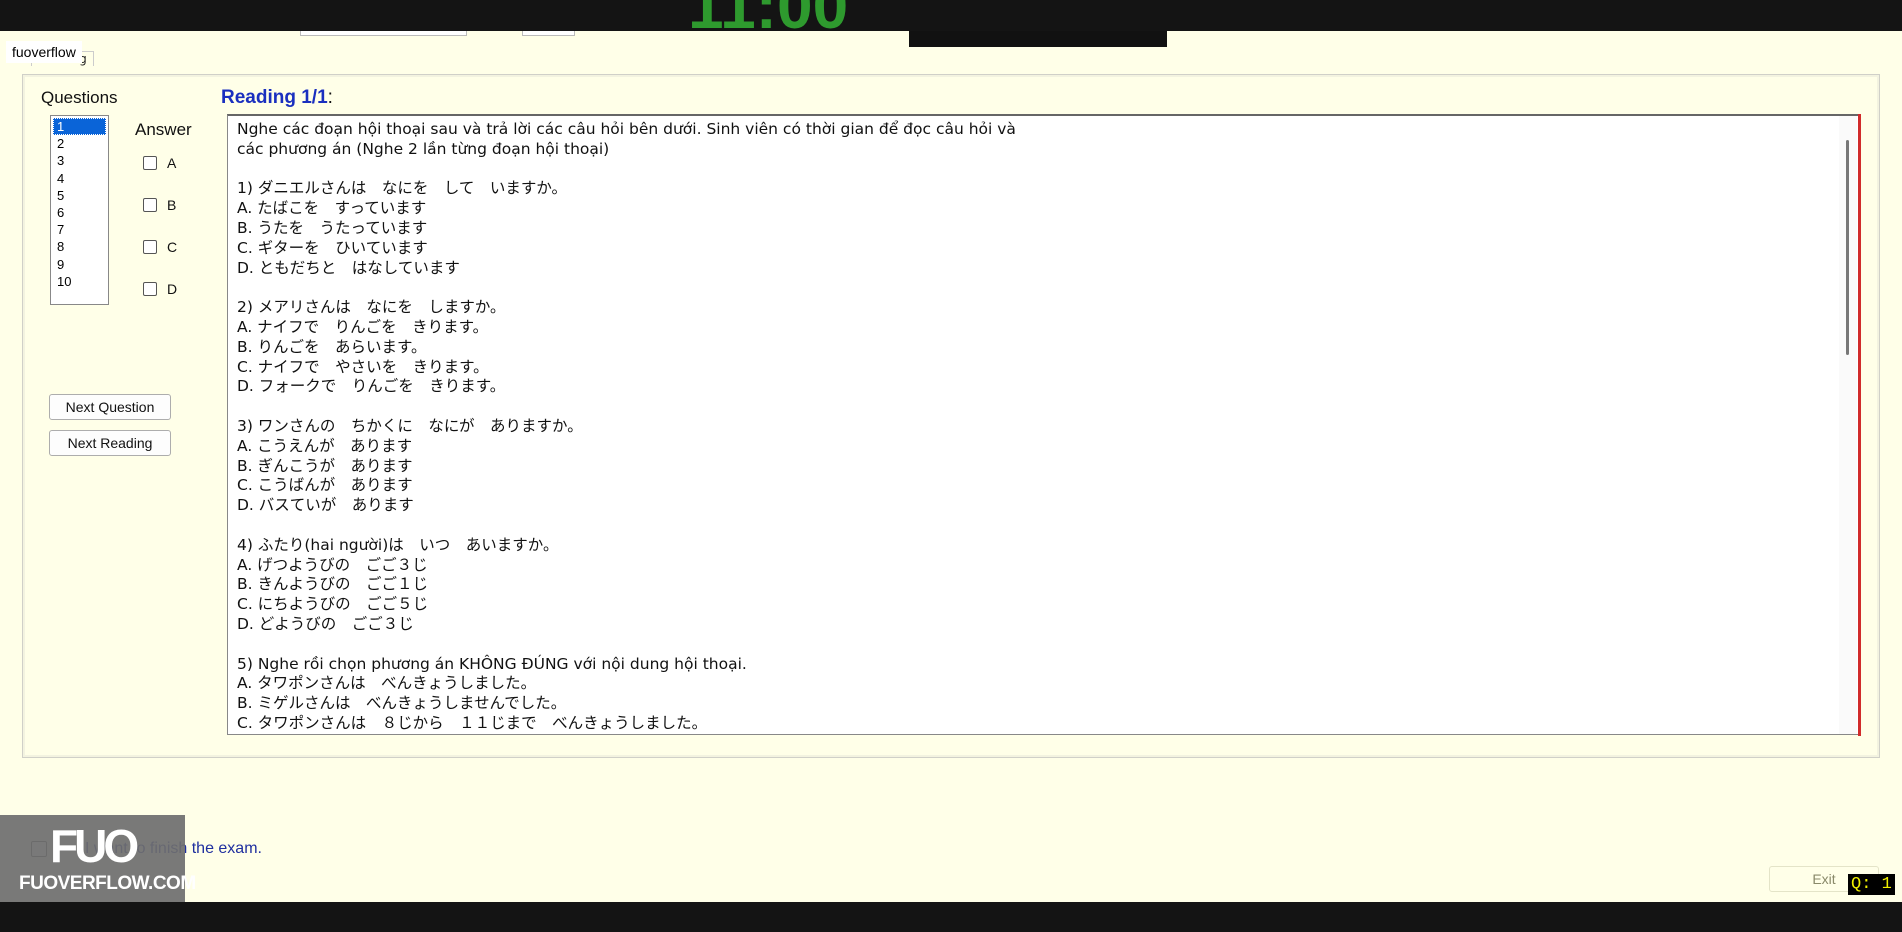 The height and width of the screenshot is (932, 1902). What do you see at coordinates (348, 267) in the screenshot?
I see `reading-line: D. ともだちと はなしています` at bounding box center [348, 267].